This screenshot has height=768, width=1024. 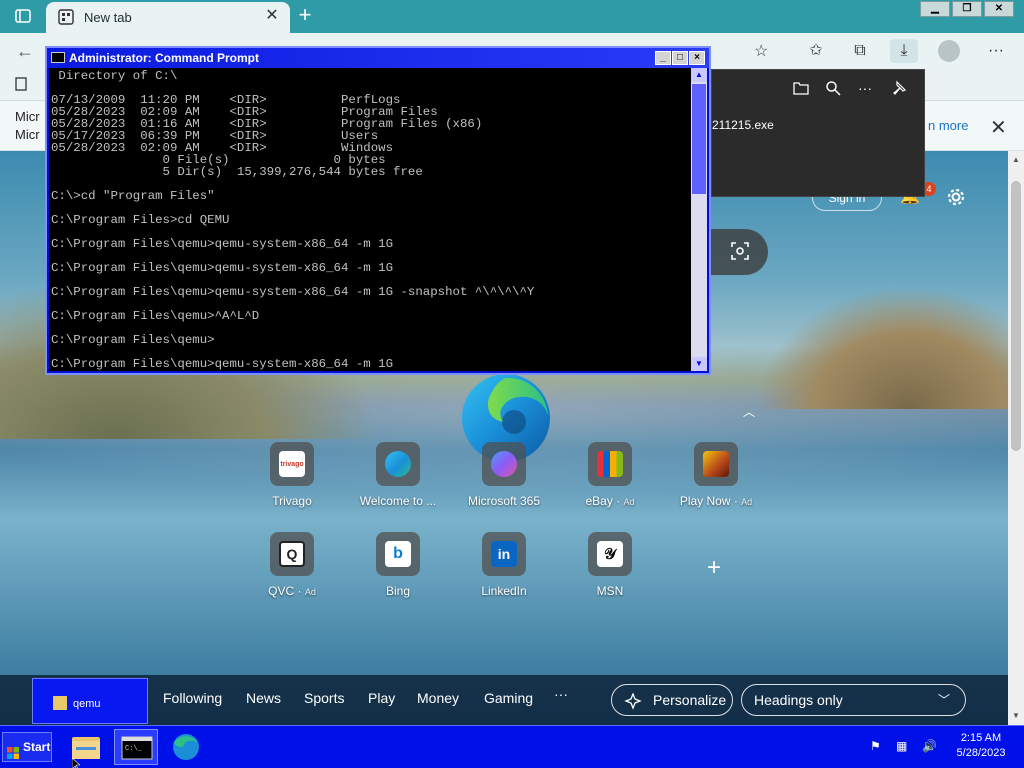 What do you see at coordinates (948, 125) in the screenshot?
I see `info-bar-learn-more-link: n more` at bounding box center [948, 125].